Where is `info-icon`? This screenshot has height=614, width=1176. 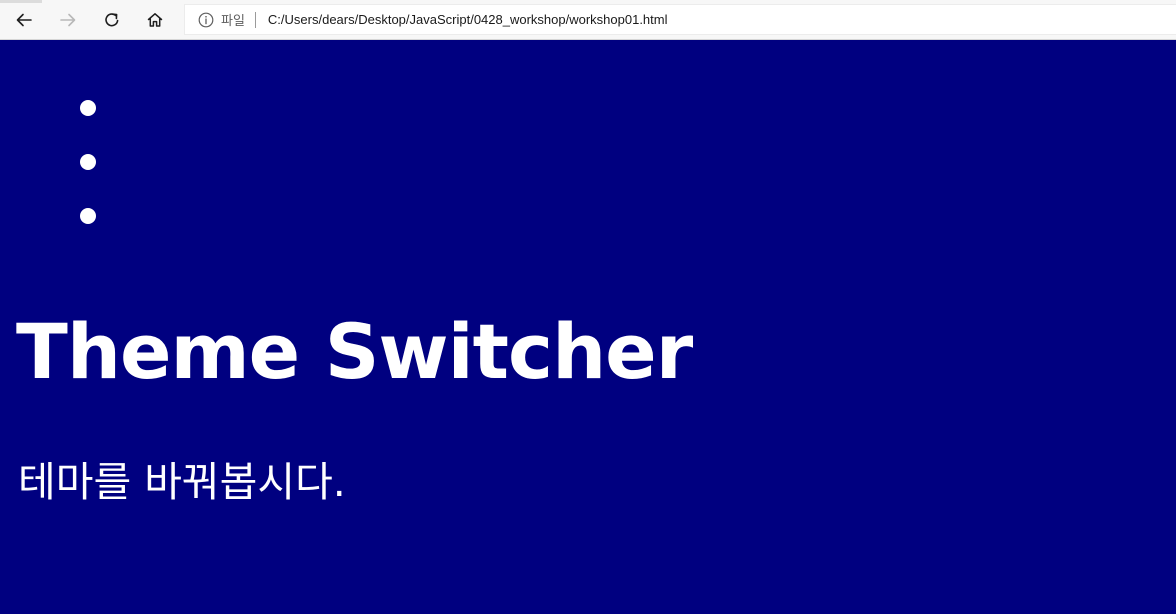 info-icon is located at coordinates (206, 20).